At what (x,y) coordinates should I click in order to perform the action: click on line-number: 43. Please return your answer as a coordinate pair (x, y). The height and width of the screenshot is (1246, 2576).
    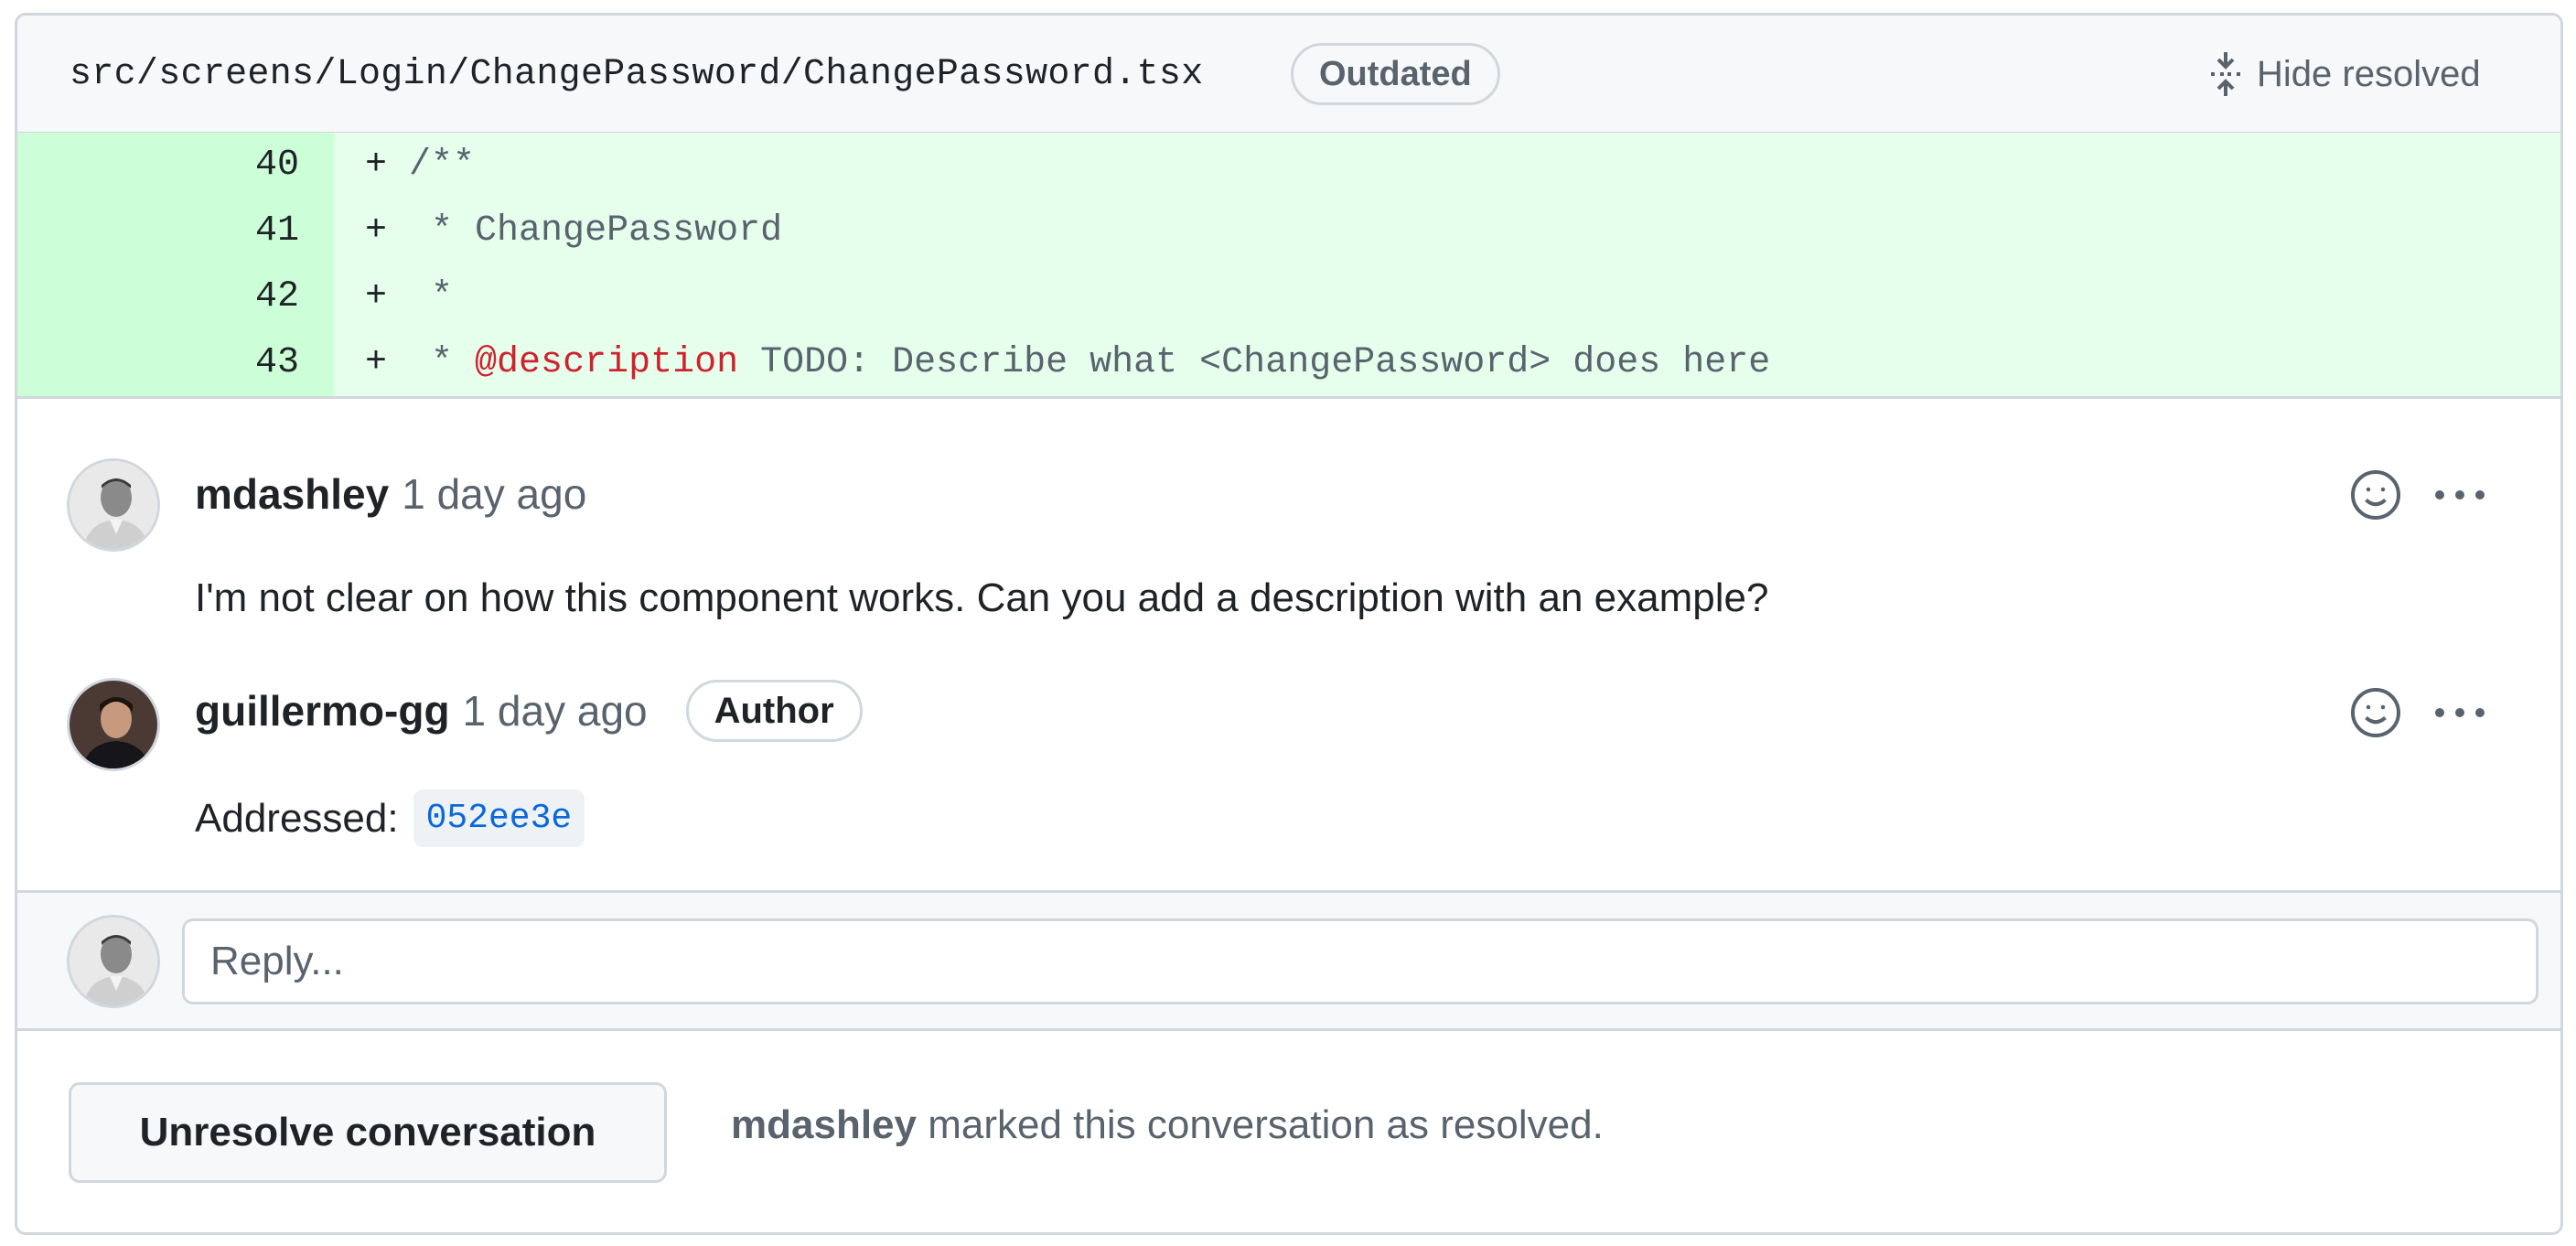
    Looking at the image, I should click on (176, 363).